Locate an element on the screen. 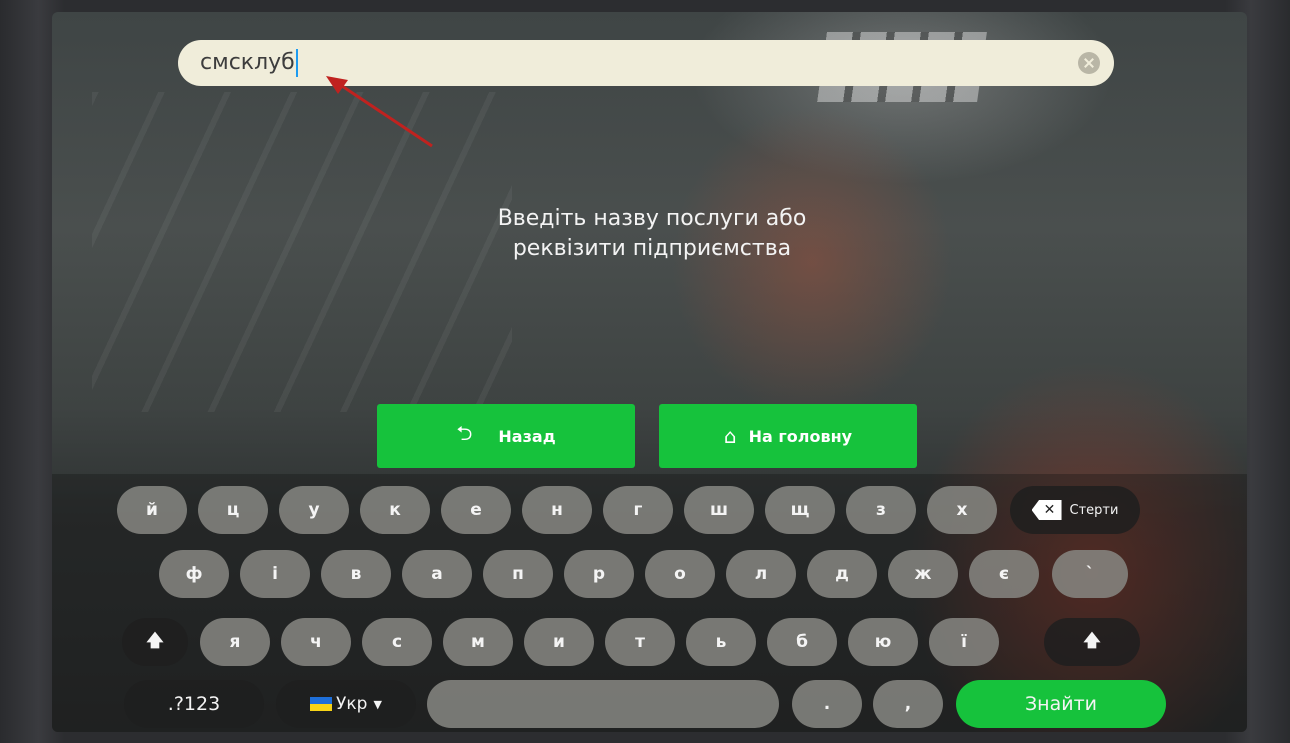 The height and width of the screenshot is (743, 1290). key: д is located at coordinates (842, 574).